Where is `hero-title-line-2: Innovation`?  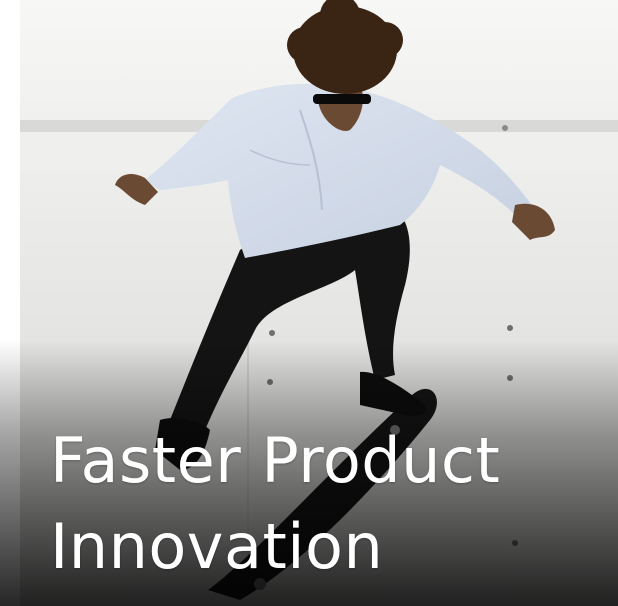
hero-title-line-2: Innovation is located at coordinates (217, 546).